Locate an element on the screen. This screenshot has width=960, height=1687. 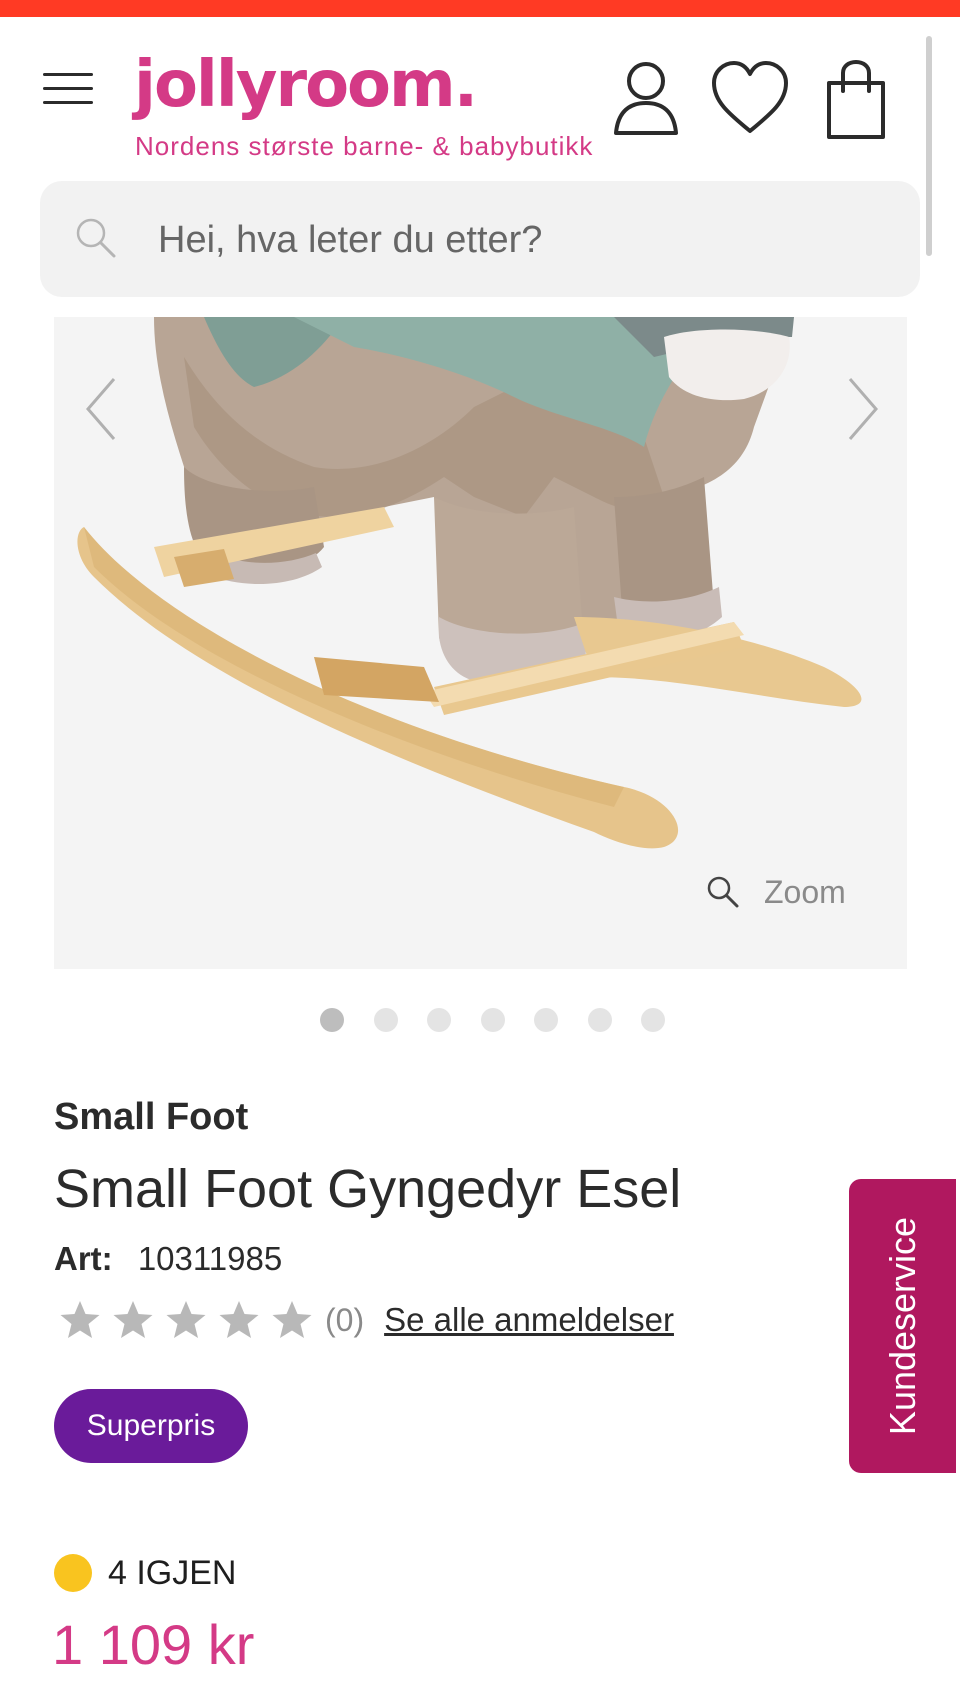
rating-row: (0) Se alle anmeldelser is located at coordinates (366, 1320).